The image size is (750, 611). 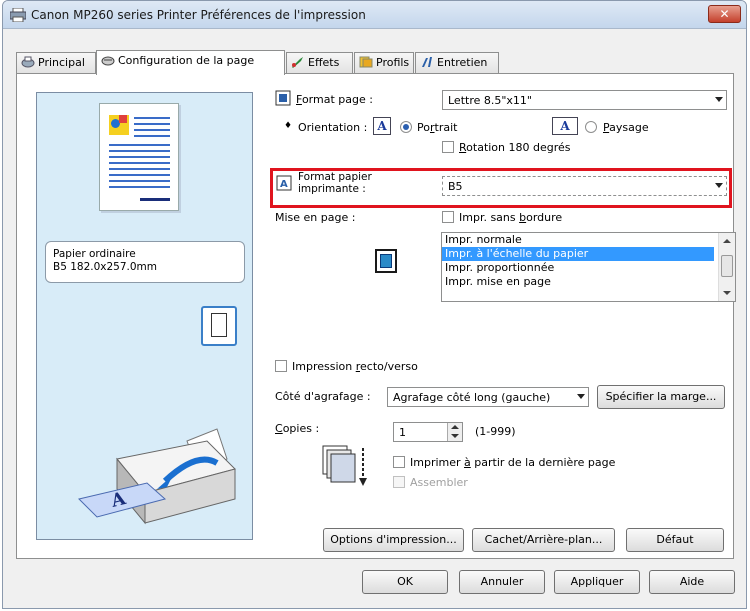 What do you see at coordinates (501, 188) in the screenshot?
I see `highlight-frame` at bounding box center [501, 188].